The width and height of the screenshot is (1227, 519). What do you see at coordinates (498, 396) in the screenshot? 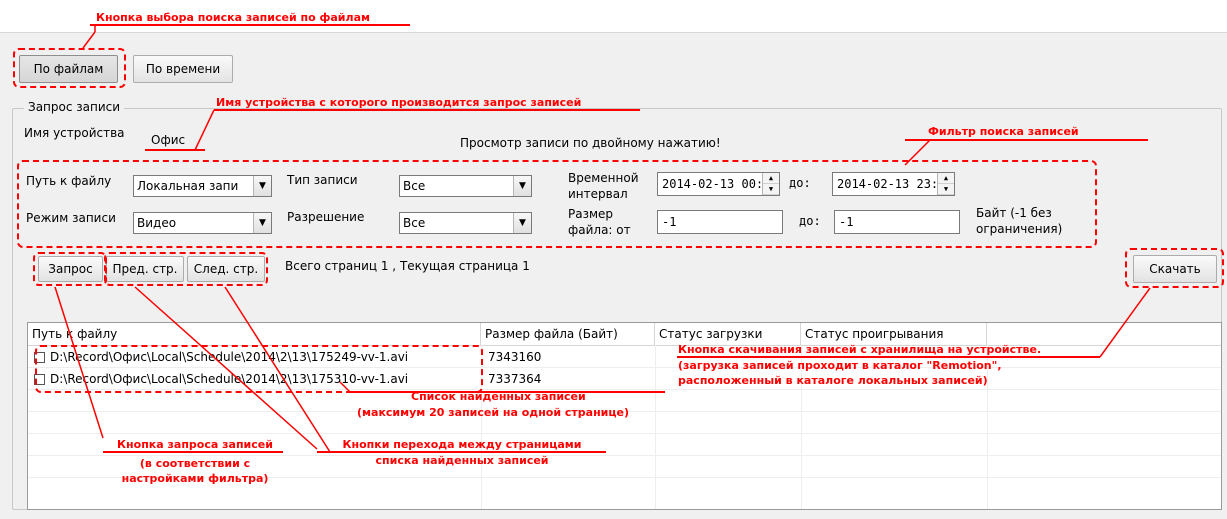
I see `annotation-list-1: Список найденных записей` at bounding box center [498, 396].